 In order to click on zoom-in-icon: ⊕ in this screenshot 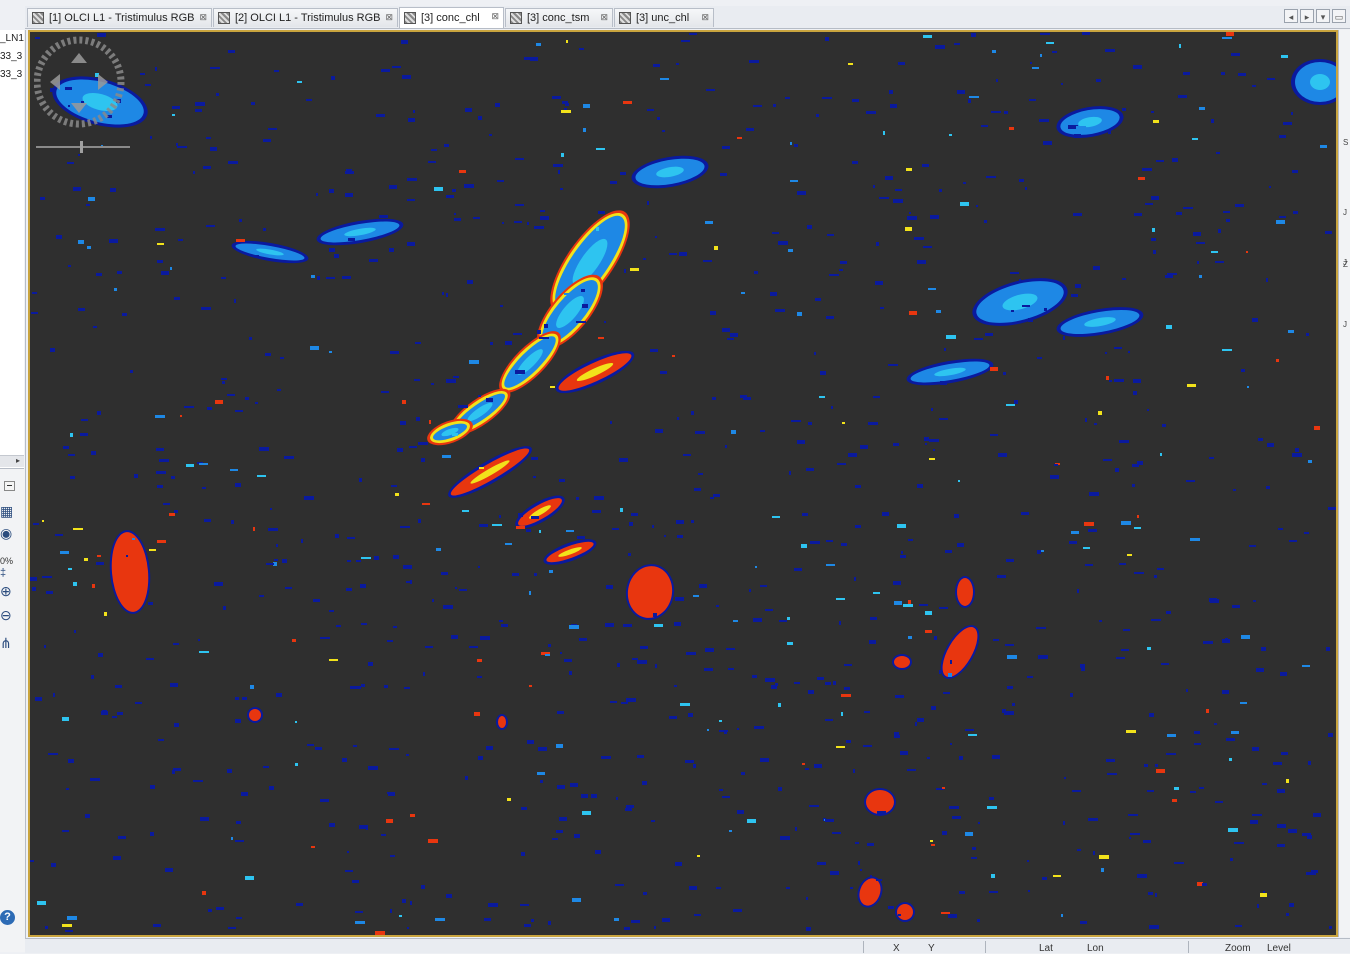, I will do `click(6, 591)`.